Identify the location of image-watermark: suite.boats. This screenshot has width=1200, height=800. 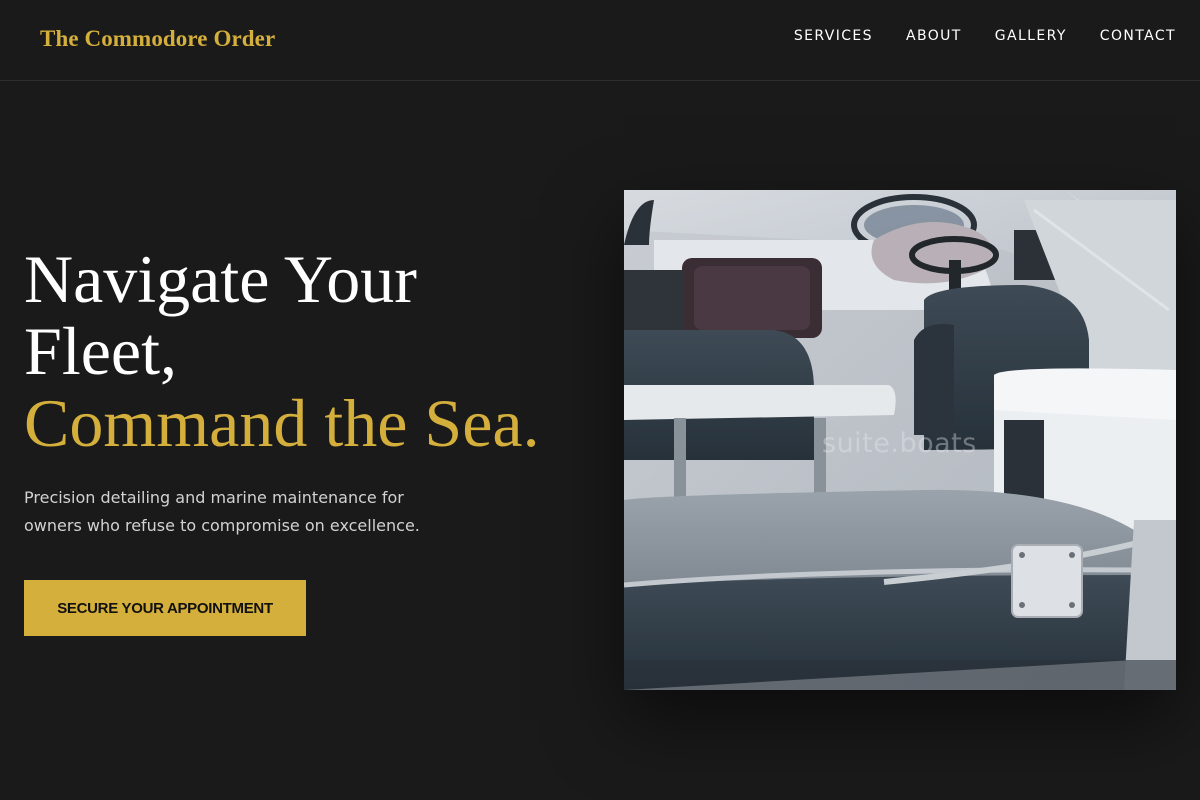
(899, 443).